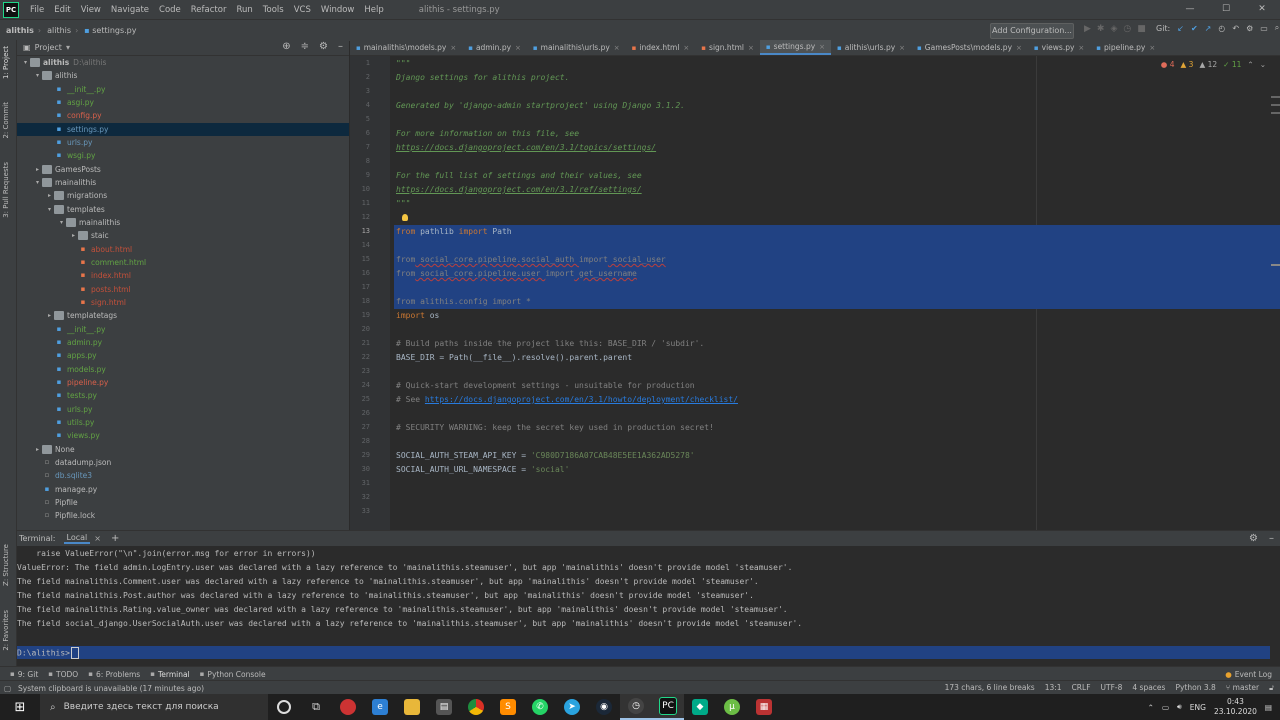  I want to click on lightbulb-icon, so click(405, 217).